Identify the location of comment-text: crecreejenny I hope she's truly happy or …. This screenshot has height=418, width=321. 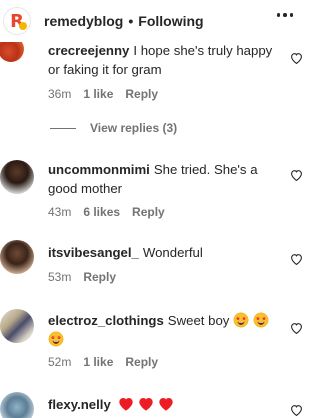
(160, 60).